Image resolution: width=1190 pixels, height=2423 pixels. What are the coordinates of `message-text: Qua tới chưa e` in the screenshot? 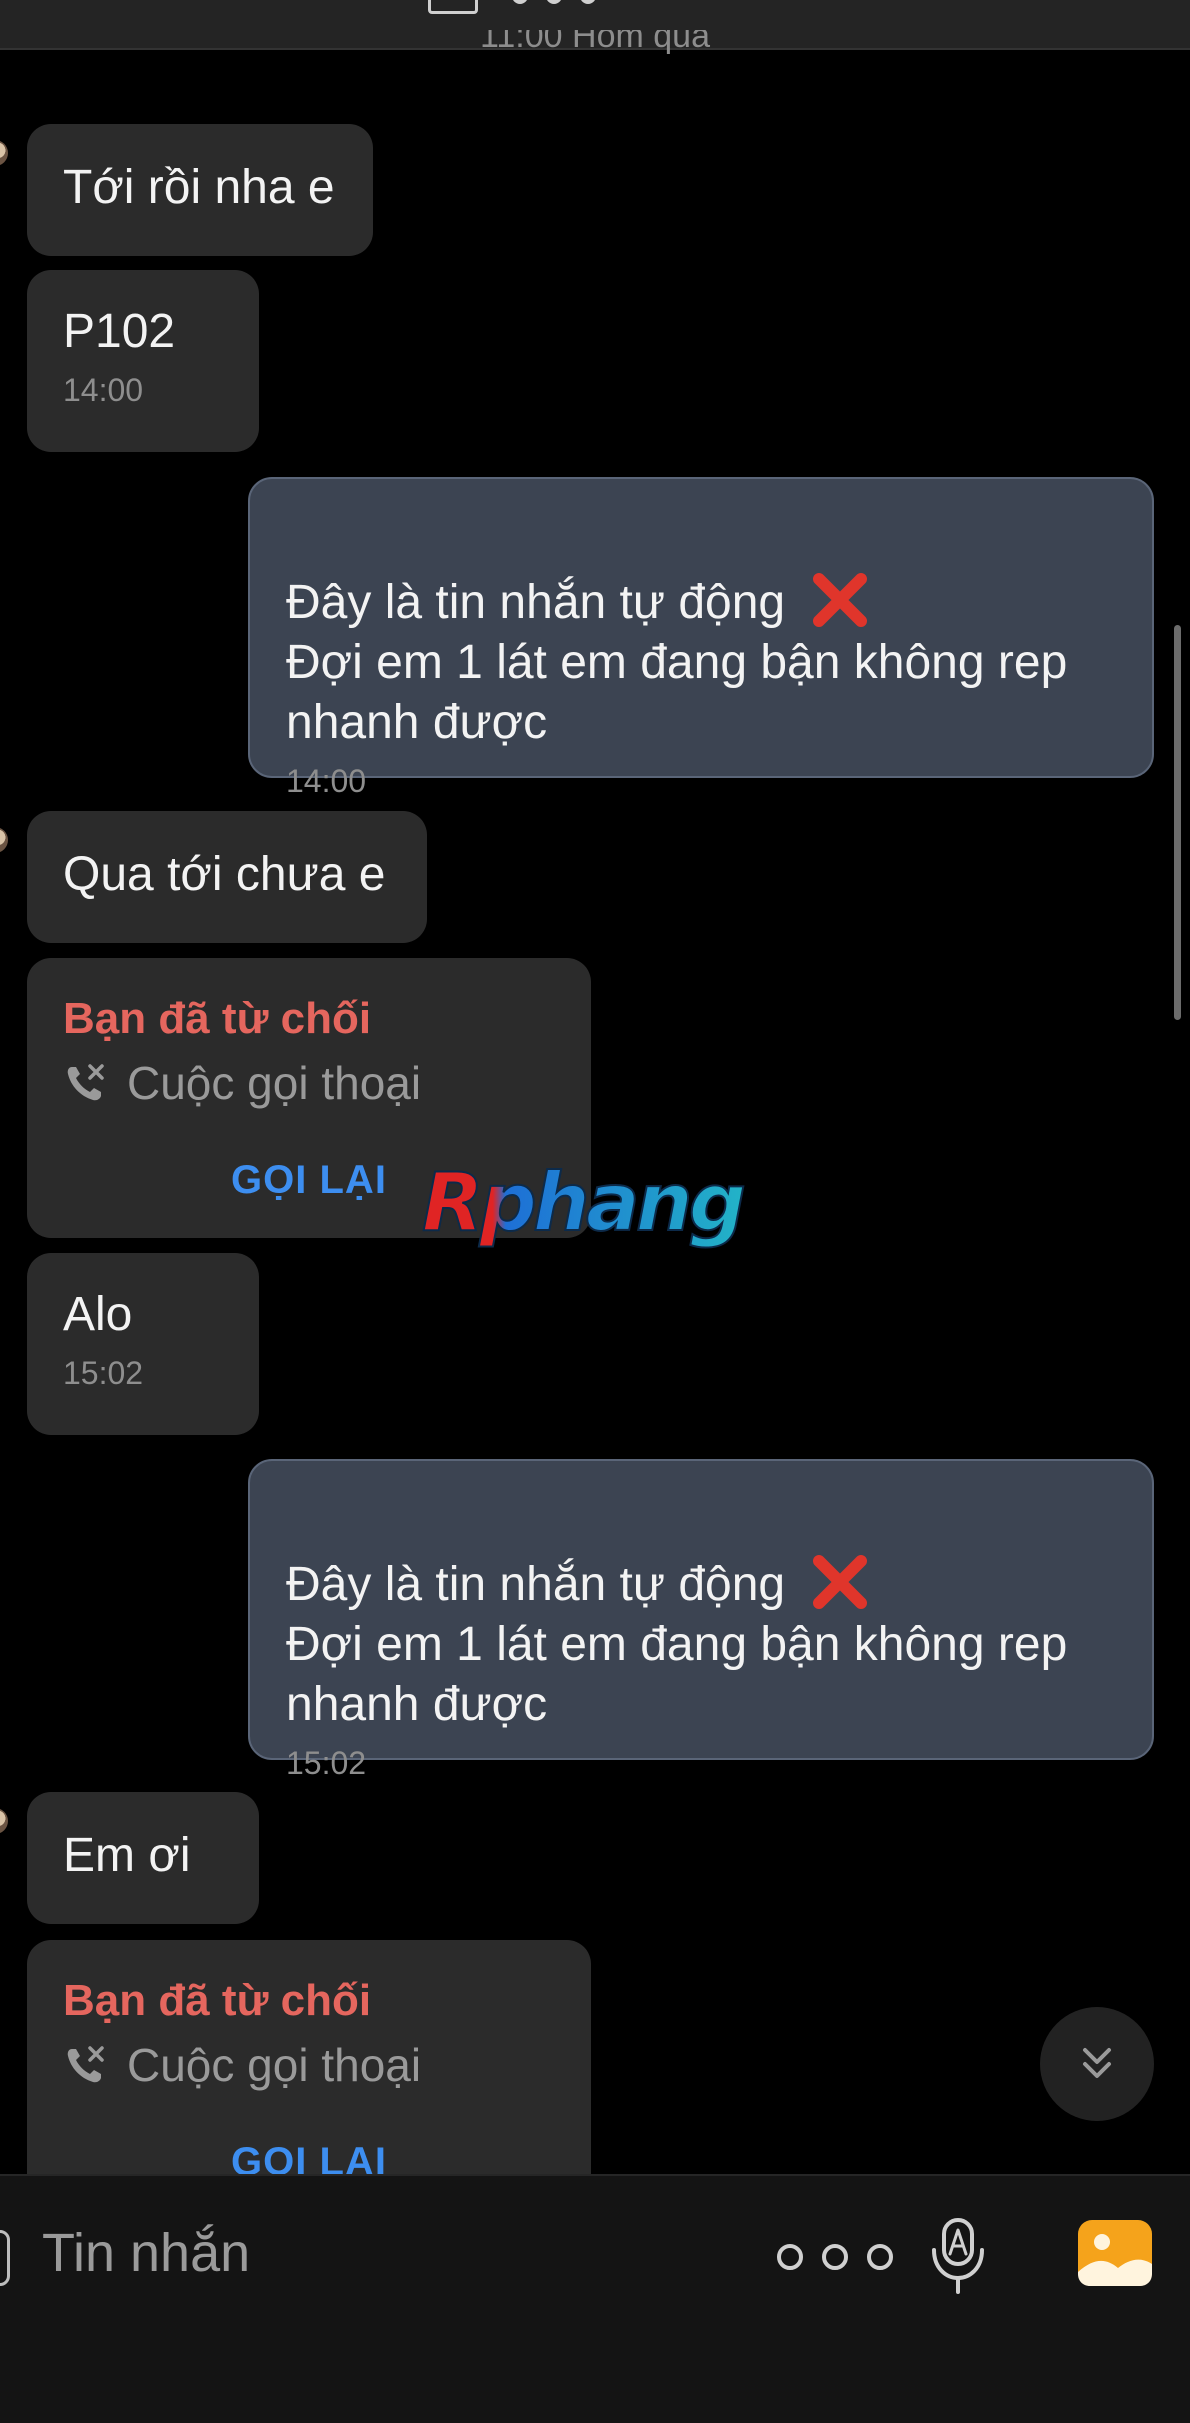 It's located at (224, 874).